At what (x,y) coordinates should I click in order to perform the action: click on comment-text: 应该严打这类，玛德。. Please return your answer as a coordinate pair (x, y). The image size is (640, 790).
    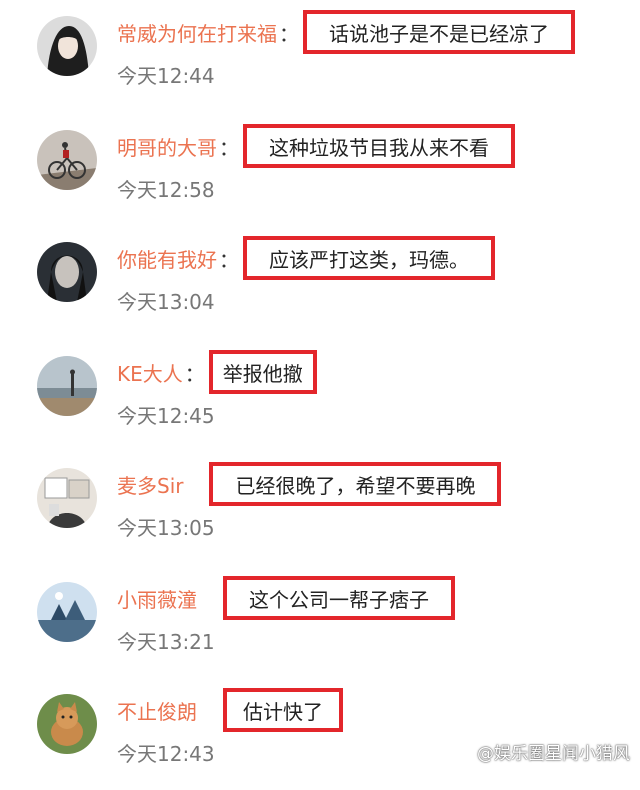
    Looking at the image, I should click on (369, 258).